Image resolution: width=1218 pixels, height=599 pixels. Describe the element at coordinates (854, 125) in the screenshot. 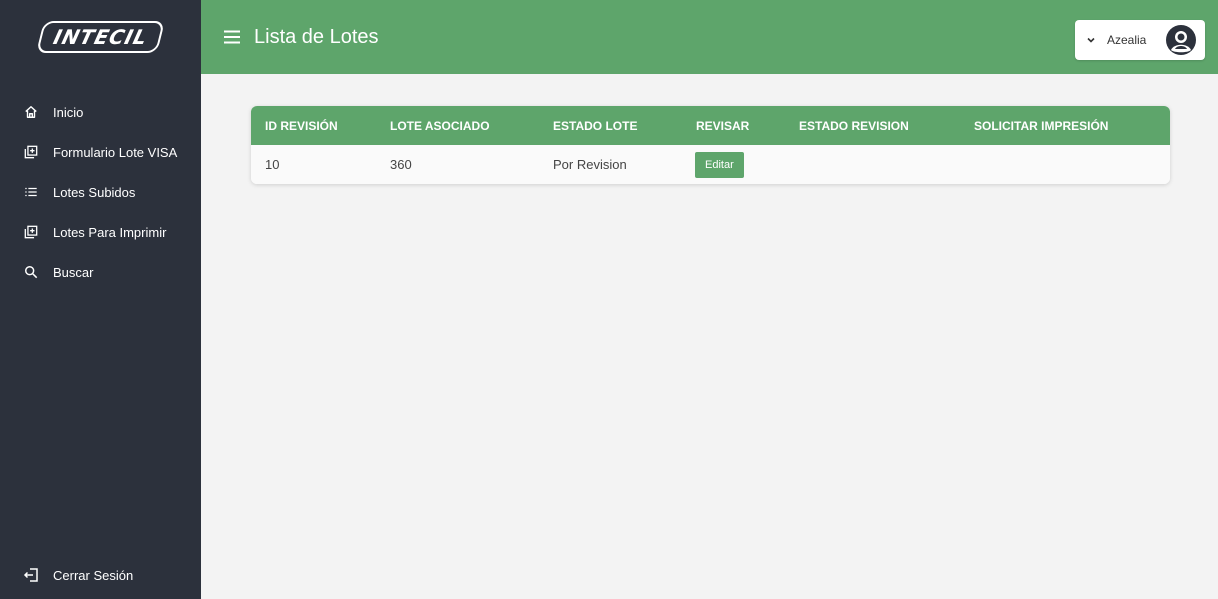

I see `column-header: ESTADO REVISION` at that location.